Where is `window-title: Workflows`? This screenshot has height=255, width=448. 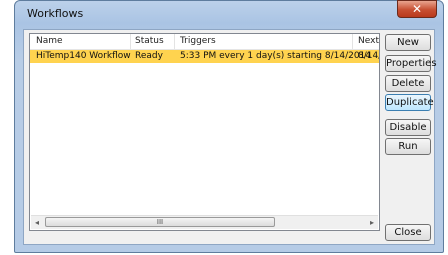 window-title: Workflows is located at coordinates (55, 13).